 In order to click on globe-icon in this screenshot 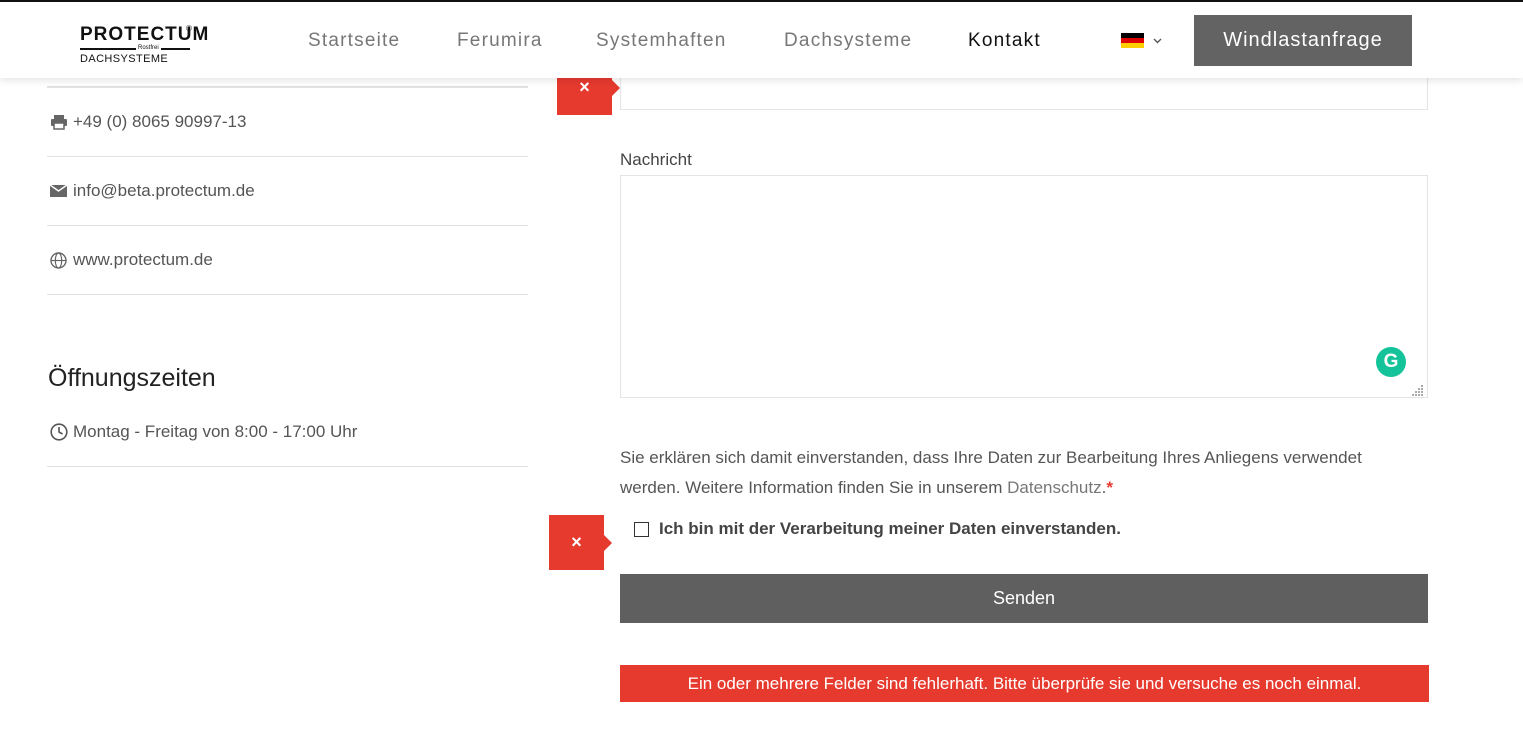, I will do `click(60, 260)`.